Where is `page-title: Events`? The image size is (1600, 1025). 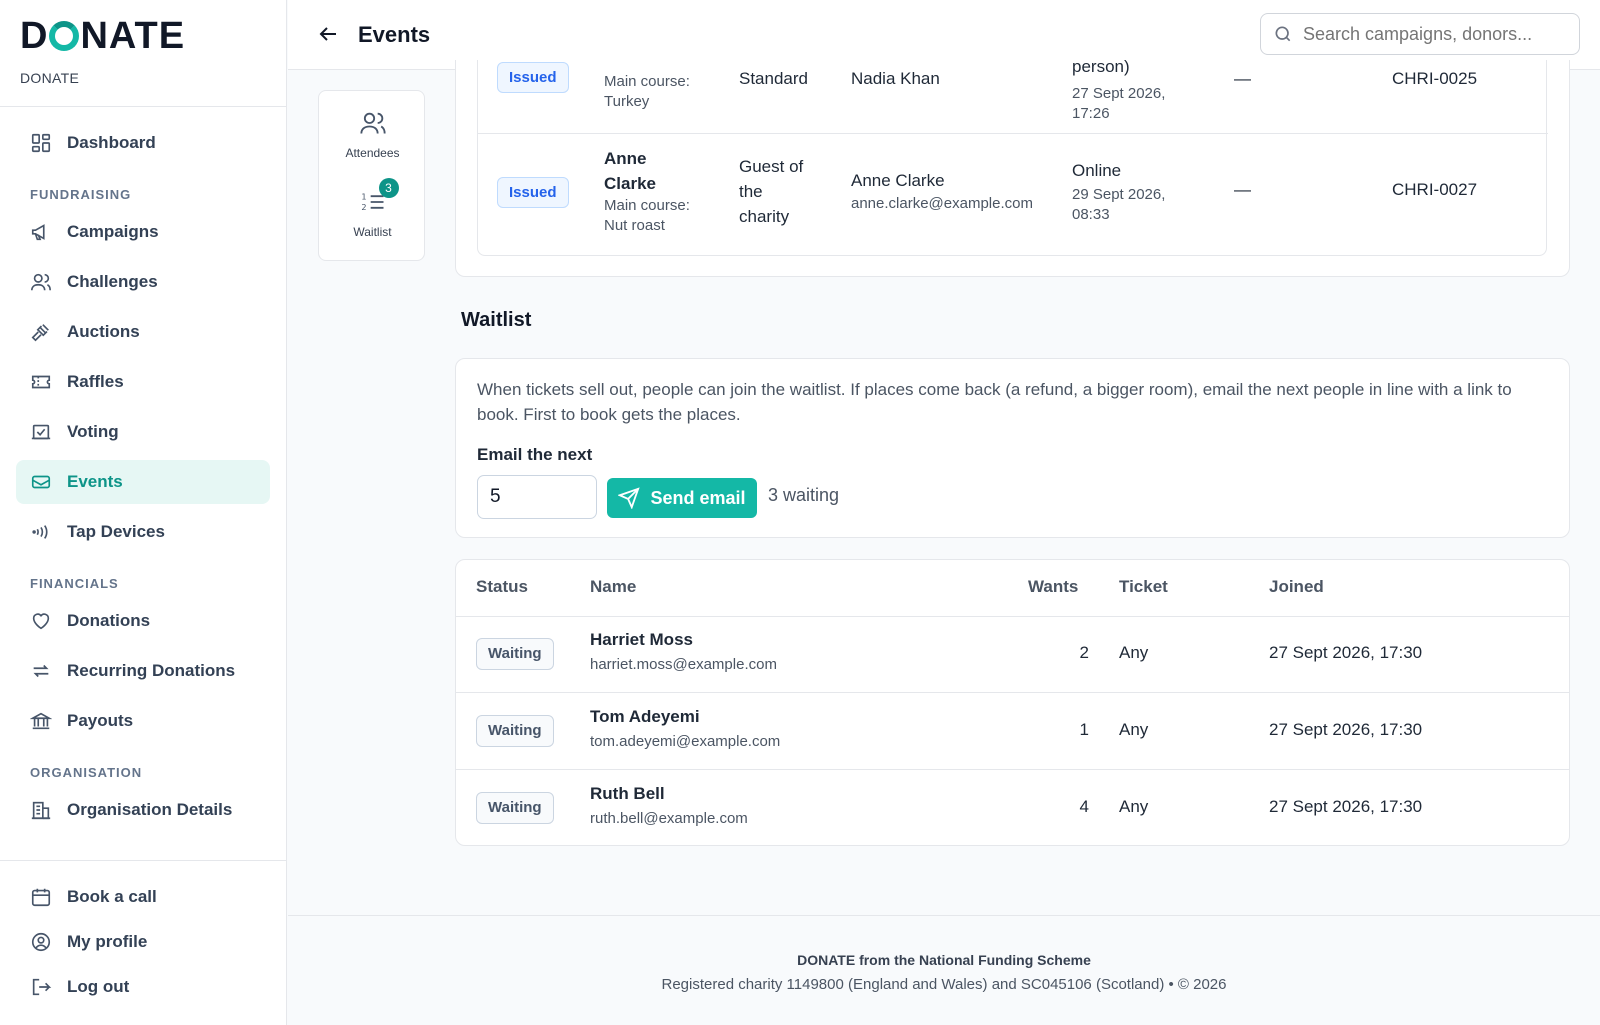
page-title: Events is located at coordinates (394, 34).